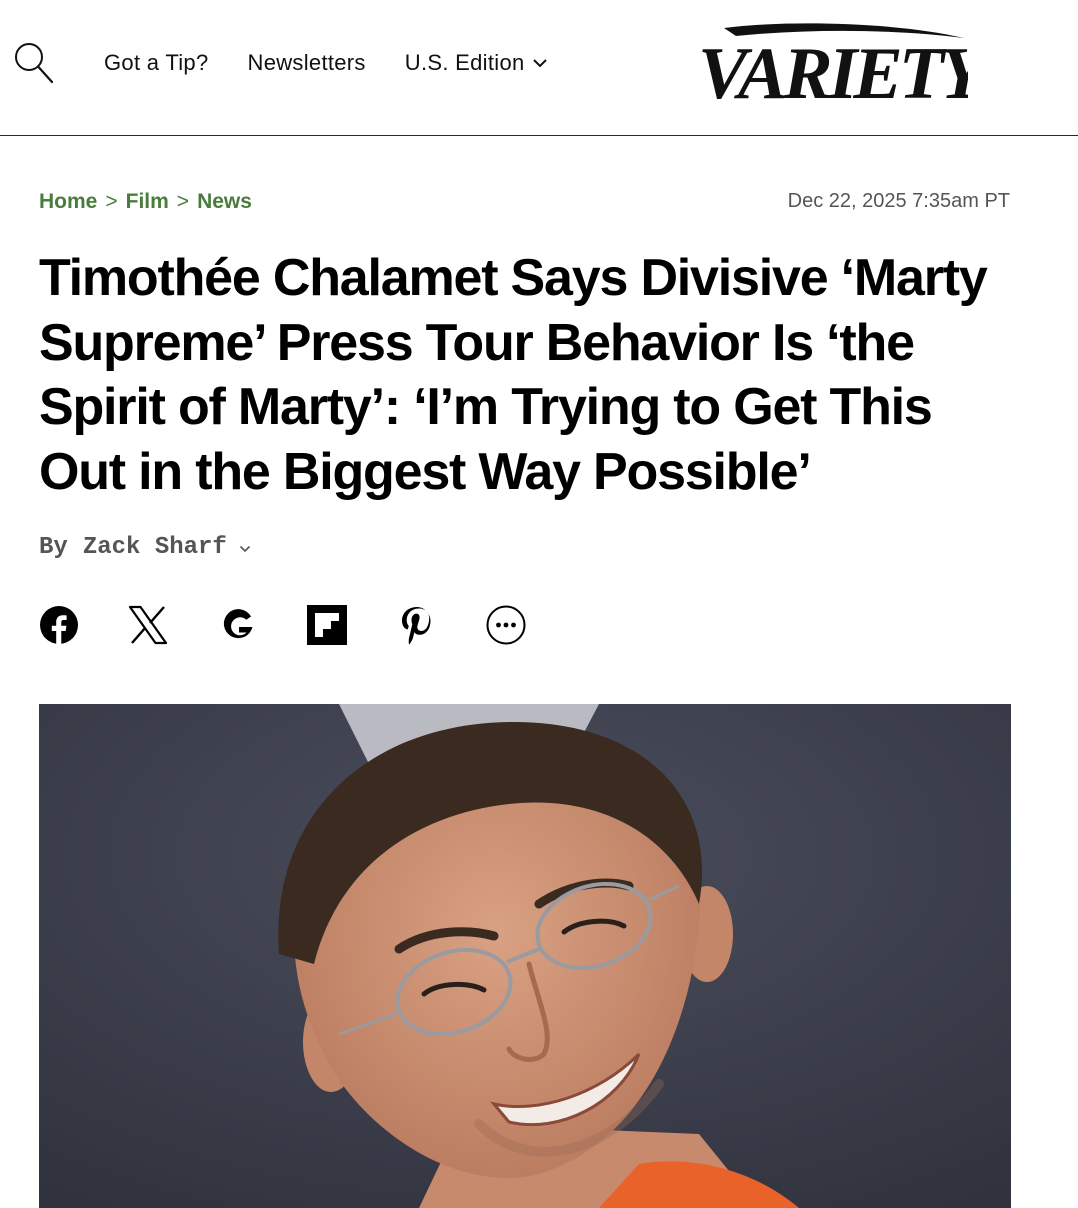 This screenshot has width=1078, height=1208. I want to click on publish-date: Dec 22, 2025 7:35am PT, so click(898, 201).